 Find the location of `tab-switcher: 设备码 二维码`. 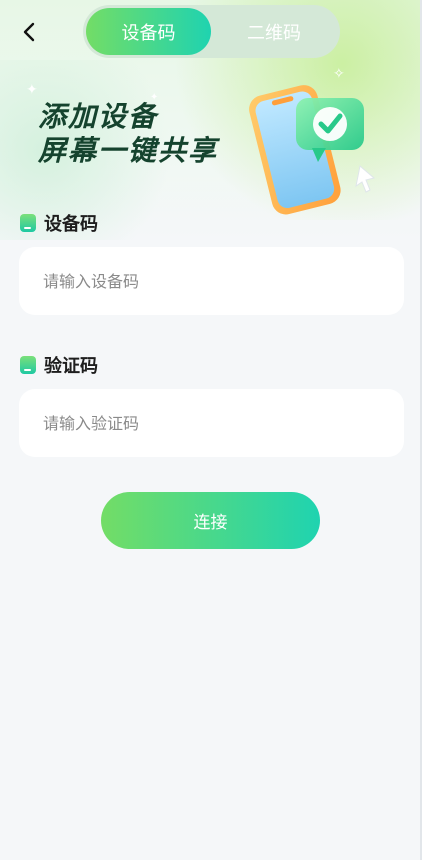

tab-switcher: 设备码 二维码 is located at coordinates (211, 31).